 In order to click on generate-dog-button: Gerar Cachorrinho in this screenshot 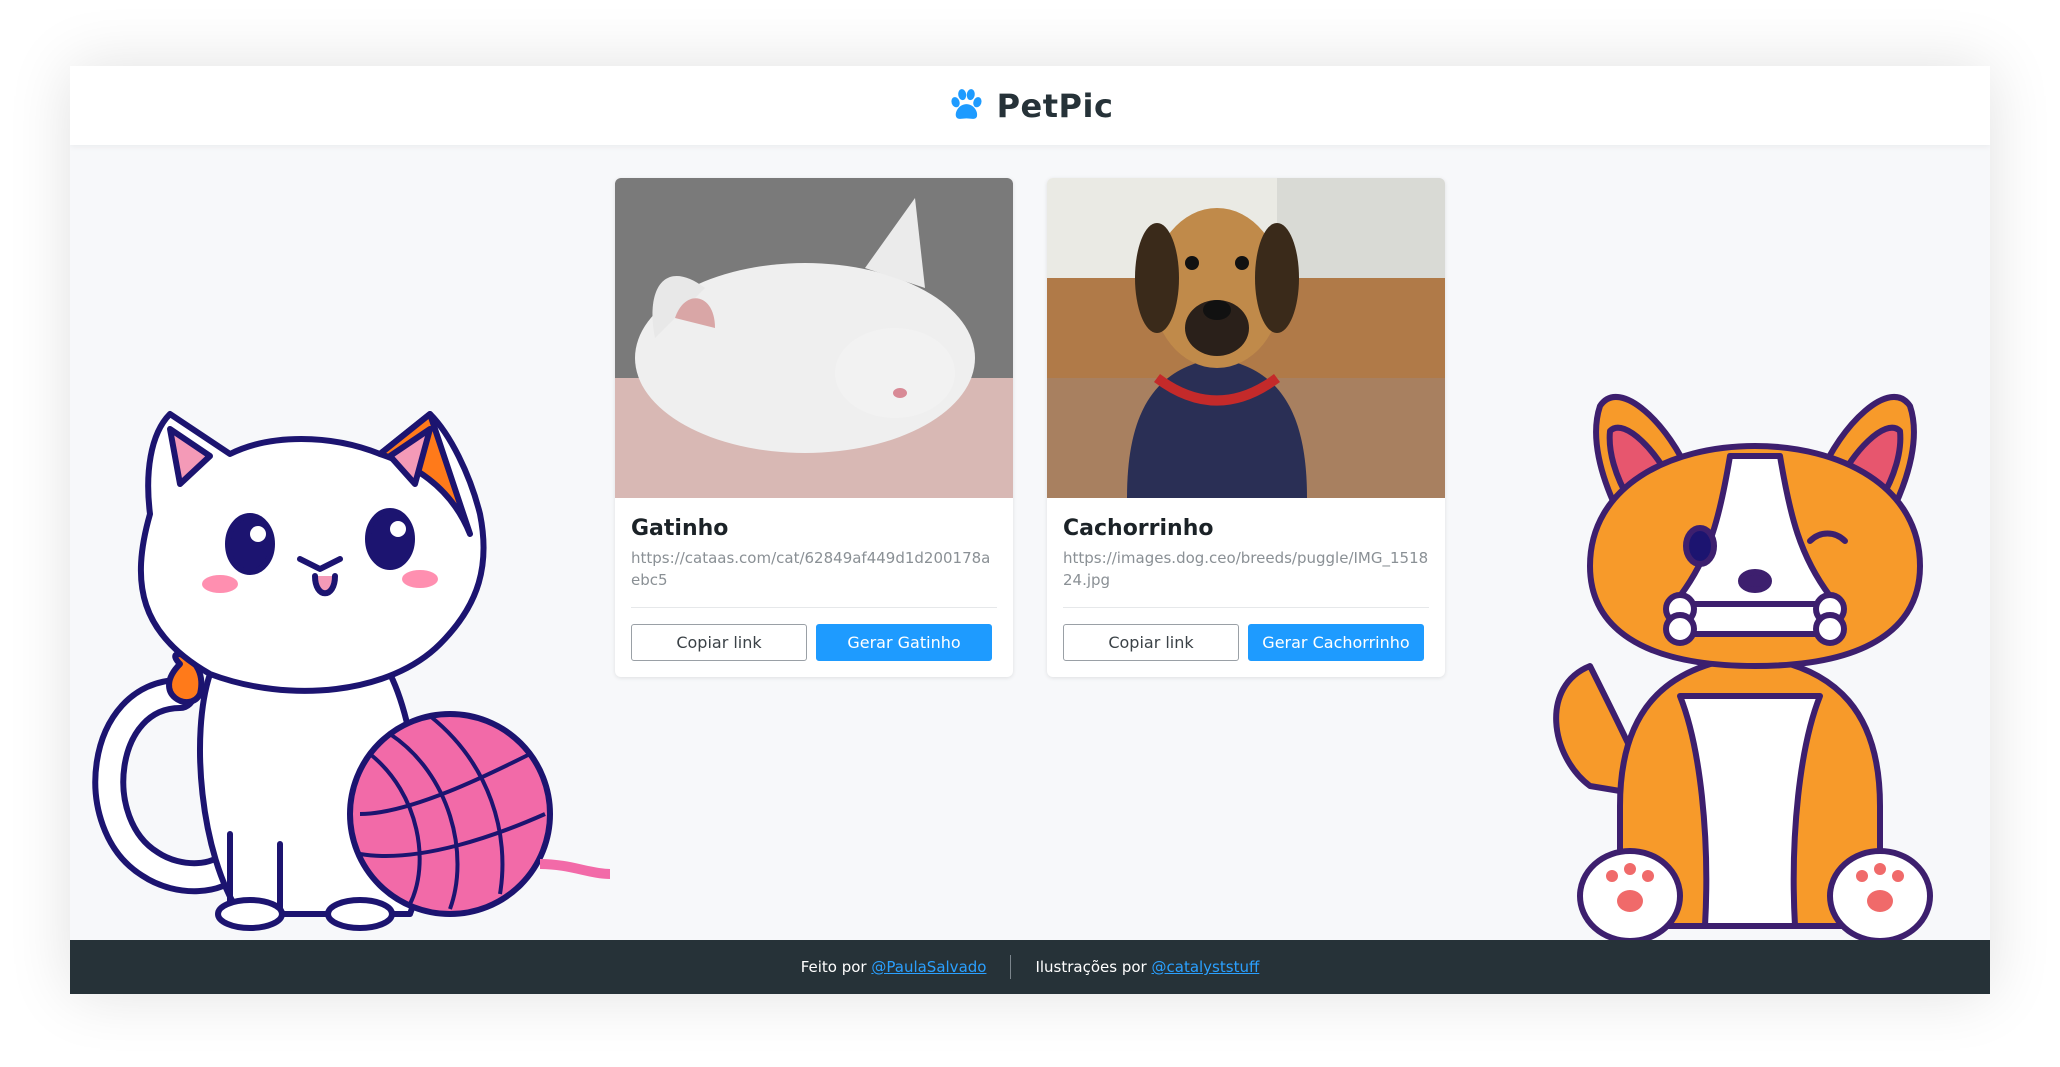, I will do `click(1336, 642)`.